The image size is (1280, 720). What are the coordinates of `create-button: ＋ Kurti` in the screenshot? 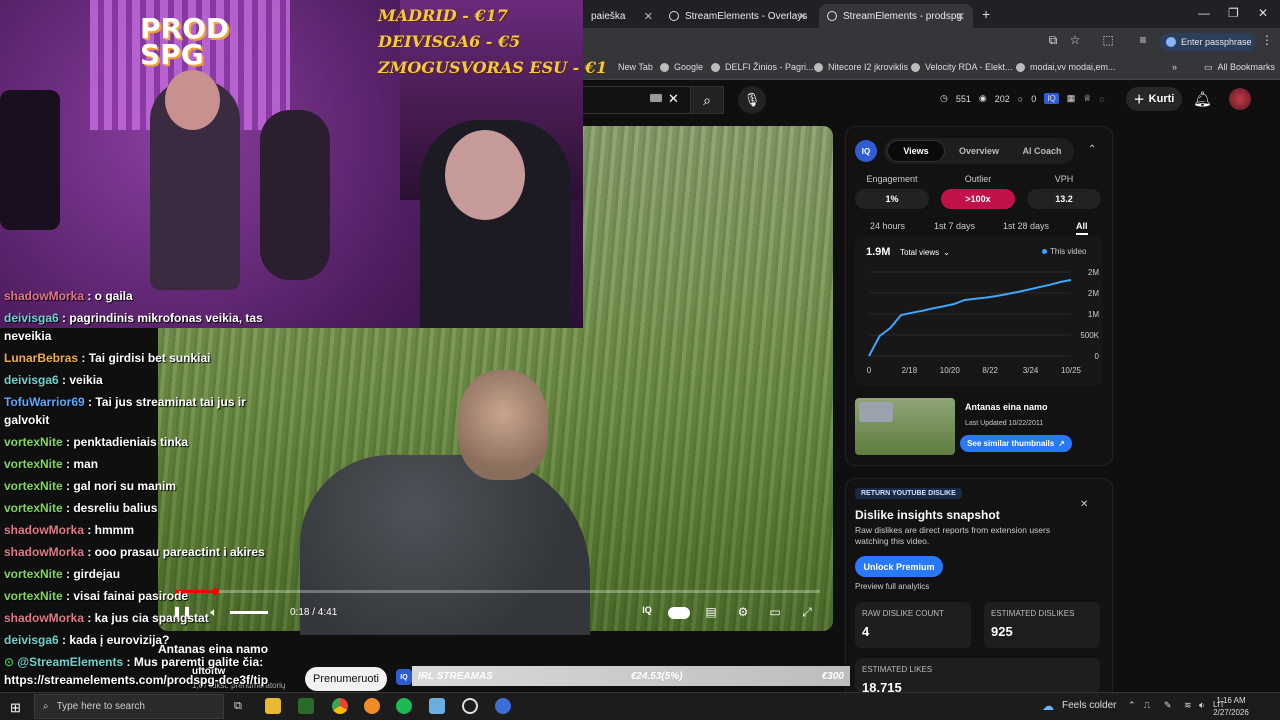 It's located at (1154, 99).